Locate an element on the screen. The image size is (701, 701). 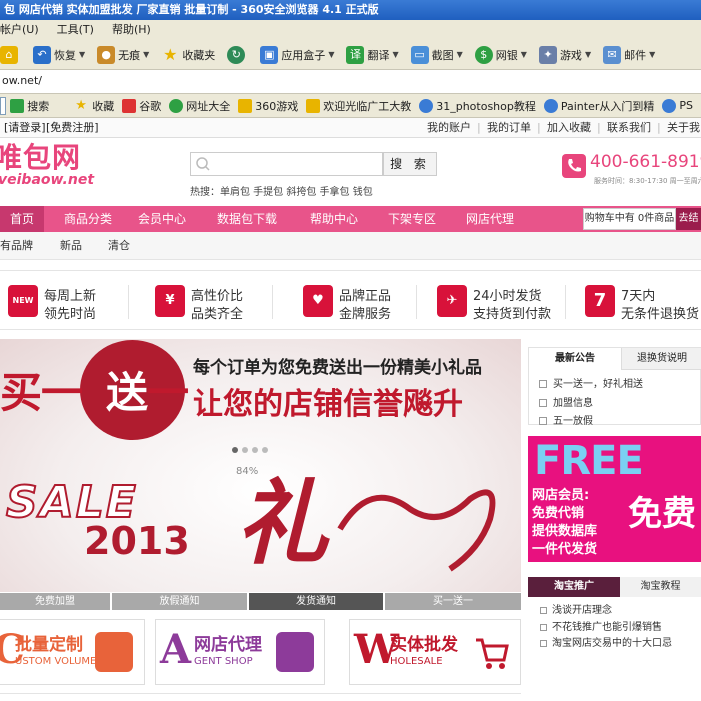
tab-taobao-tutorial: 淘宝教程 is located at coordinates (660, 587).